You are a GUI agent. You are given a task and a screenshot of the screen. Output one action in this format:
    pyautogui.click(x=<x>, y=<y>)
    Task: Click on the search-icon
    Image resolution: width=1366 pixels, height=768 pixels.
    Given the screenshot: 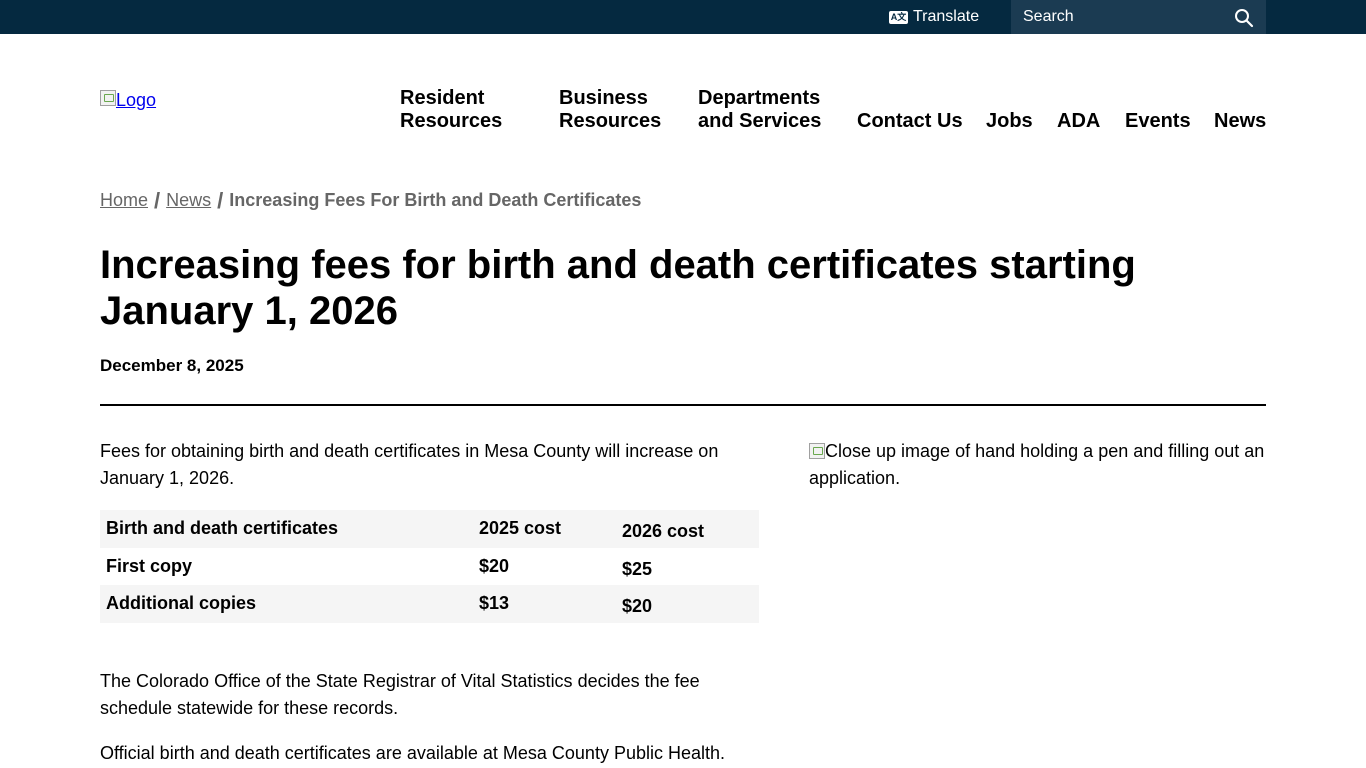 What is the action you would take?
    pyautogui.click(x=1244, y=18)
    